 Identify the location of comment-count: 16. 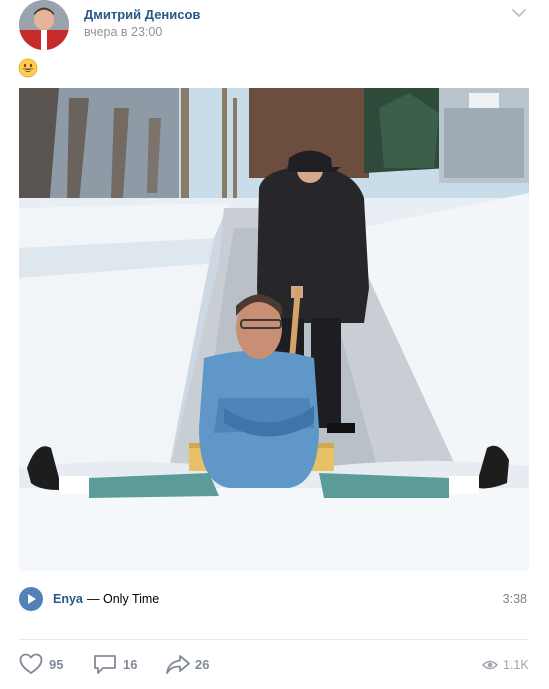
(130, 664).